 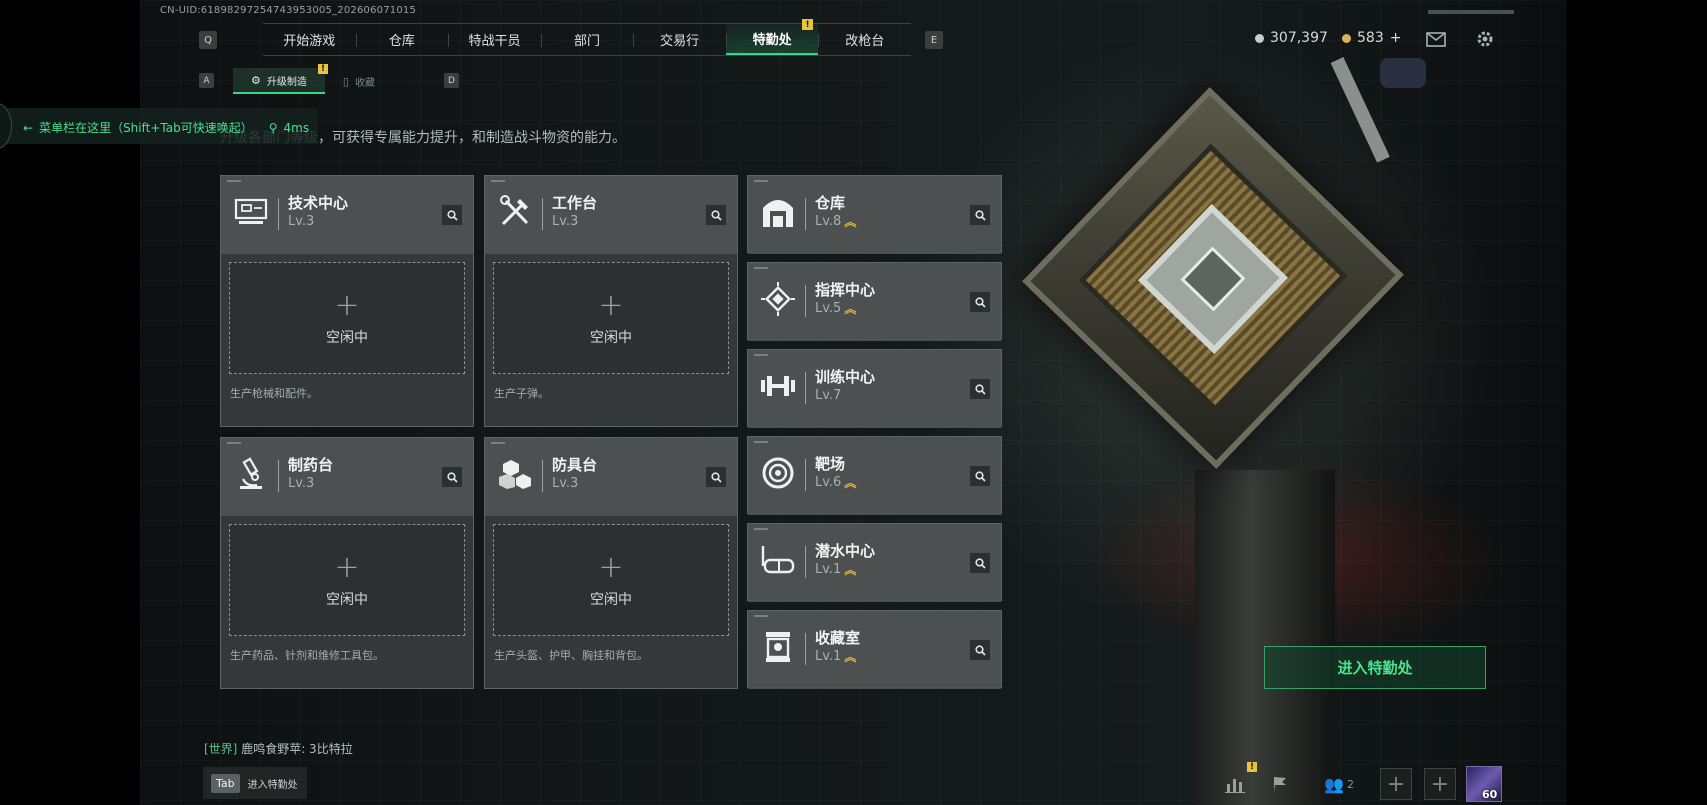 I want to click on production-card-pharmacy: 制药台 Lv.3 + 空闲中 生产药品、针剂和维修工具包。, so click(x=347, y=563).